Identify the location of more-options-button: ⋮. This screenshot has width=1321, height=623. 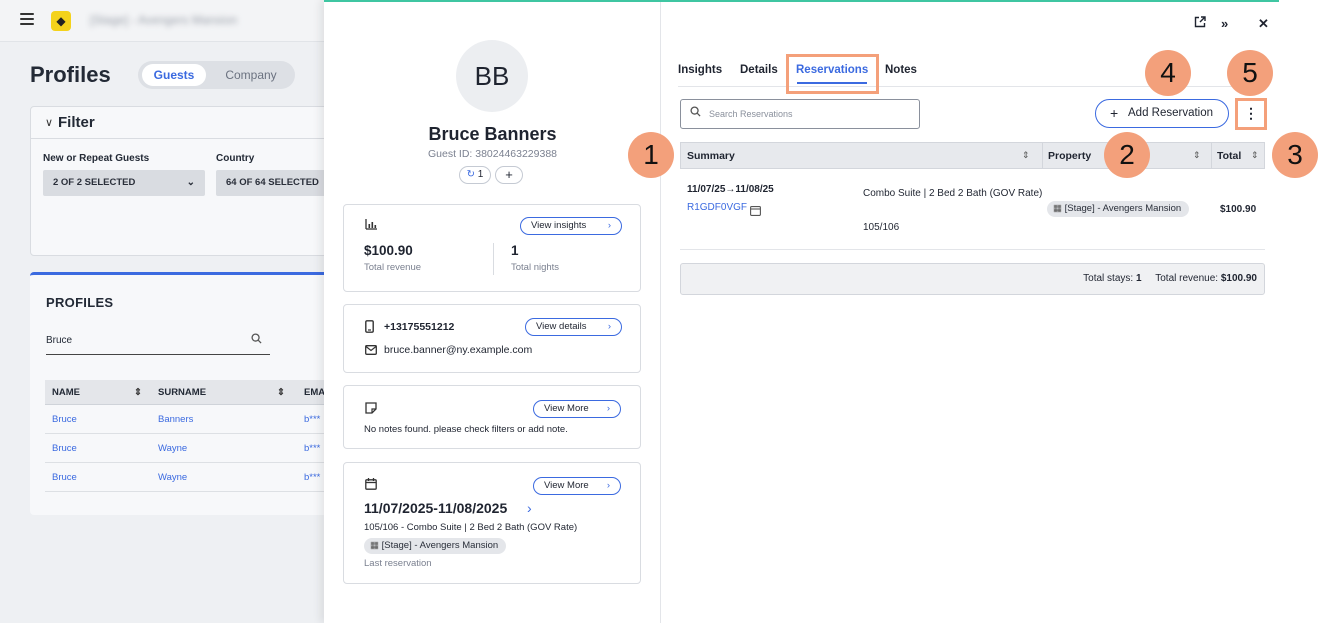
(1251, 114).